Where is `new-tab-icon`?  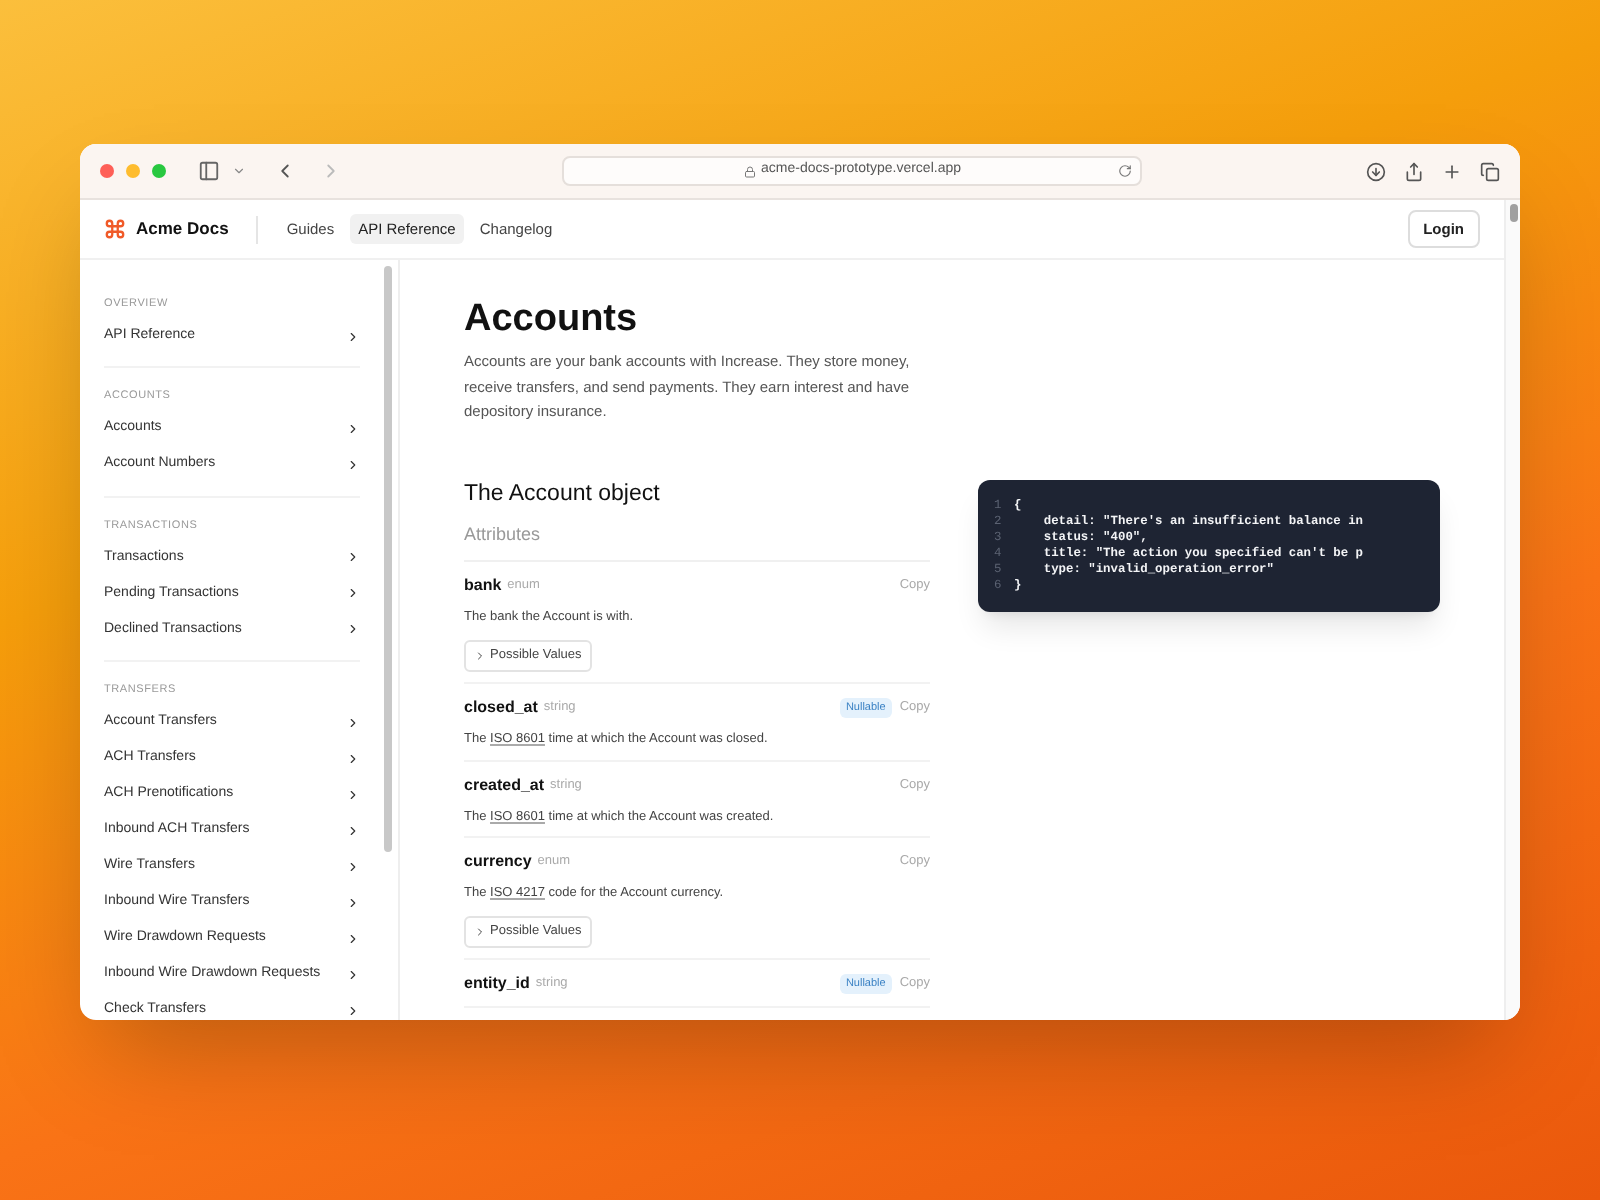
new-tab-icon is located at coordinates (1452, 171).